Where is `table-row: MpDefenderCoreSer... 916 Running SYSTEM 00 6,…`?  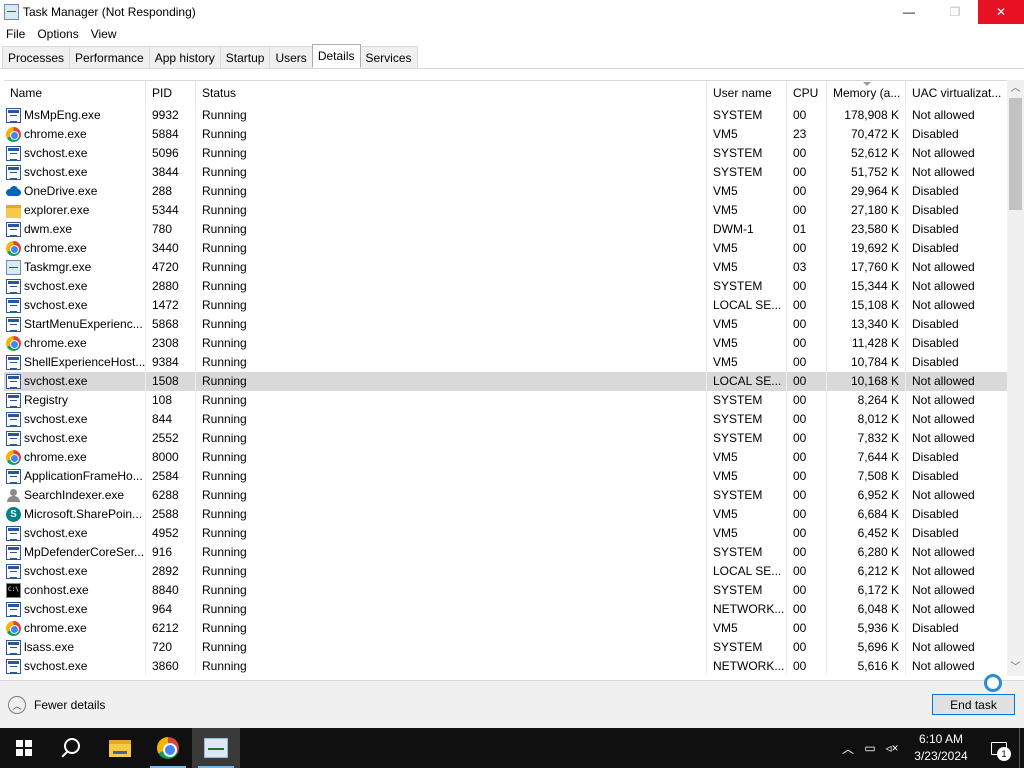 table-row: MpDefenderCoreSer... 916 Running SYSTEM 00 6,… is located at coordinates (506, 552).